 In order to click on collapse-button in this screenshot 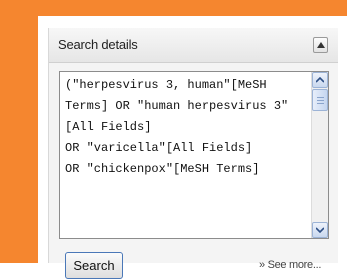, I will do `click(320, 45)`.